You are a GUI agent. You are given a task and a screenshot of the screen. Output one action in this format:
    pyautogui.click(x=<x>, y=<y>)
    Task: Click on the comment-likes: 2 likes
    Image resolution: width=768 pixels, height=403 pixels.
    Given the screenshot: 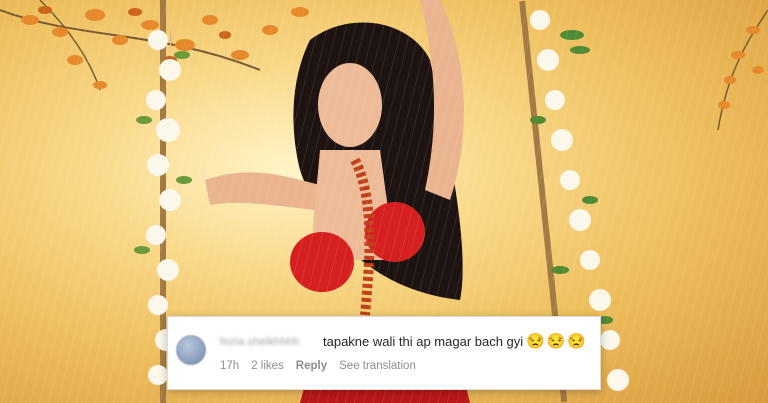 What is the action you would take?
    pyautogui.click(x=267, y=366)
    